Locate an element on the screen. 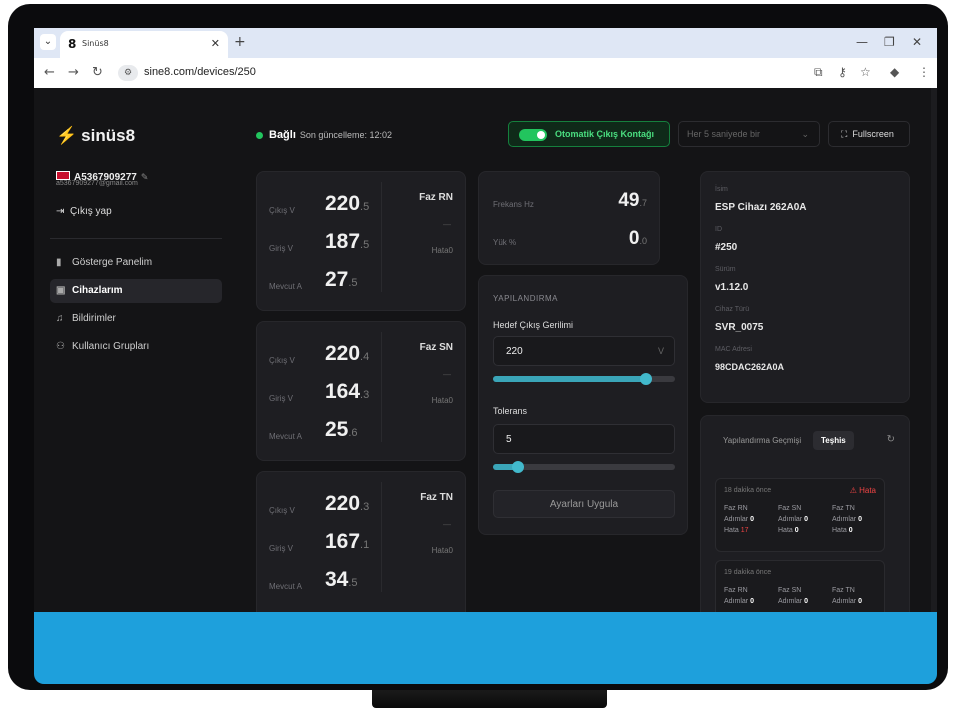 Image resolution: width=956 pixels, height=708 pixels. metric-label: Mevcut A is located at coordinates (285, 436).